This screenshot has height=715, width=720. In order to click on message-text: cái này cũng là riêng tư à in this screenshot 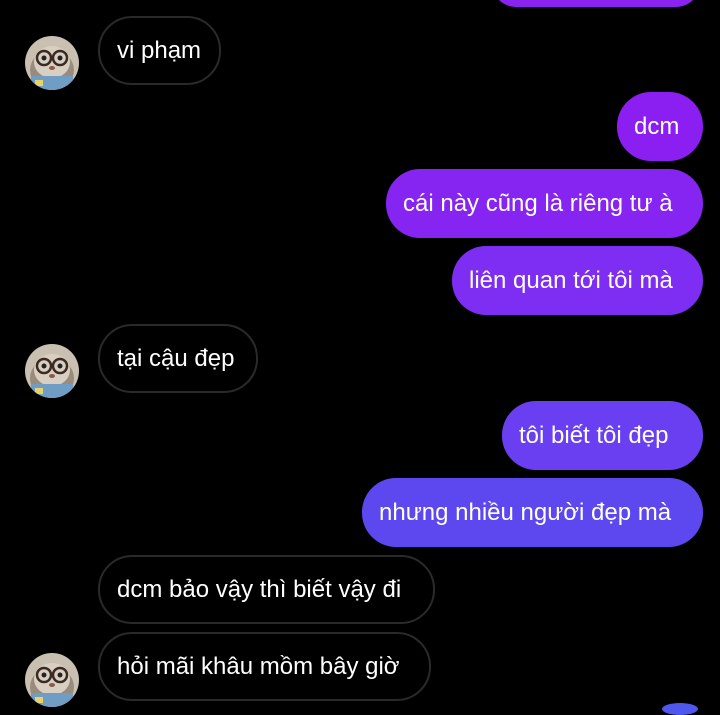, I will do `click(538, 203)`.